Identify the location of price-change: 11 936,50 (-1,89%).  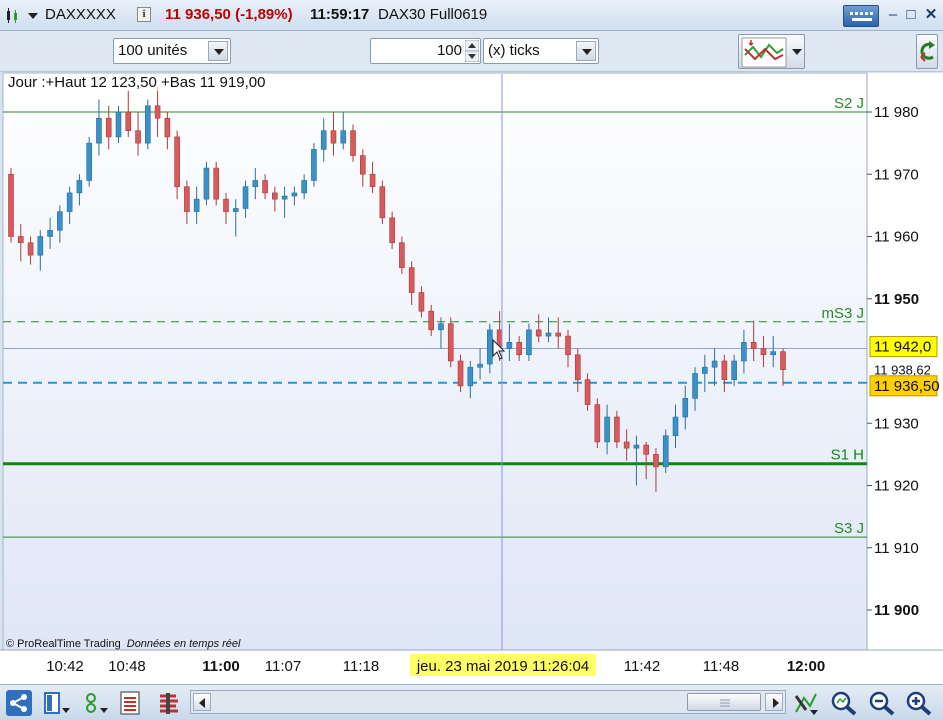
(229, 14).